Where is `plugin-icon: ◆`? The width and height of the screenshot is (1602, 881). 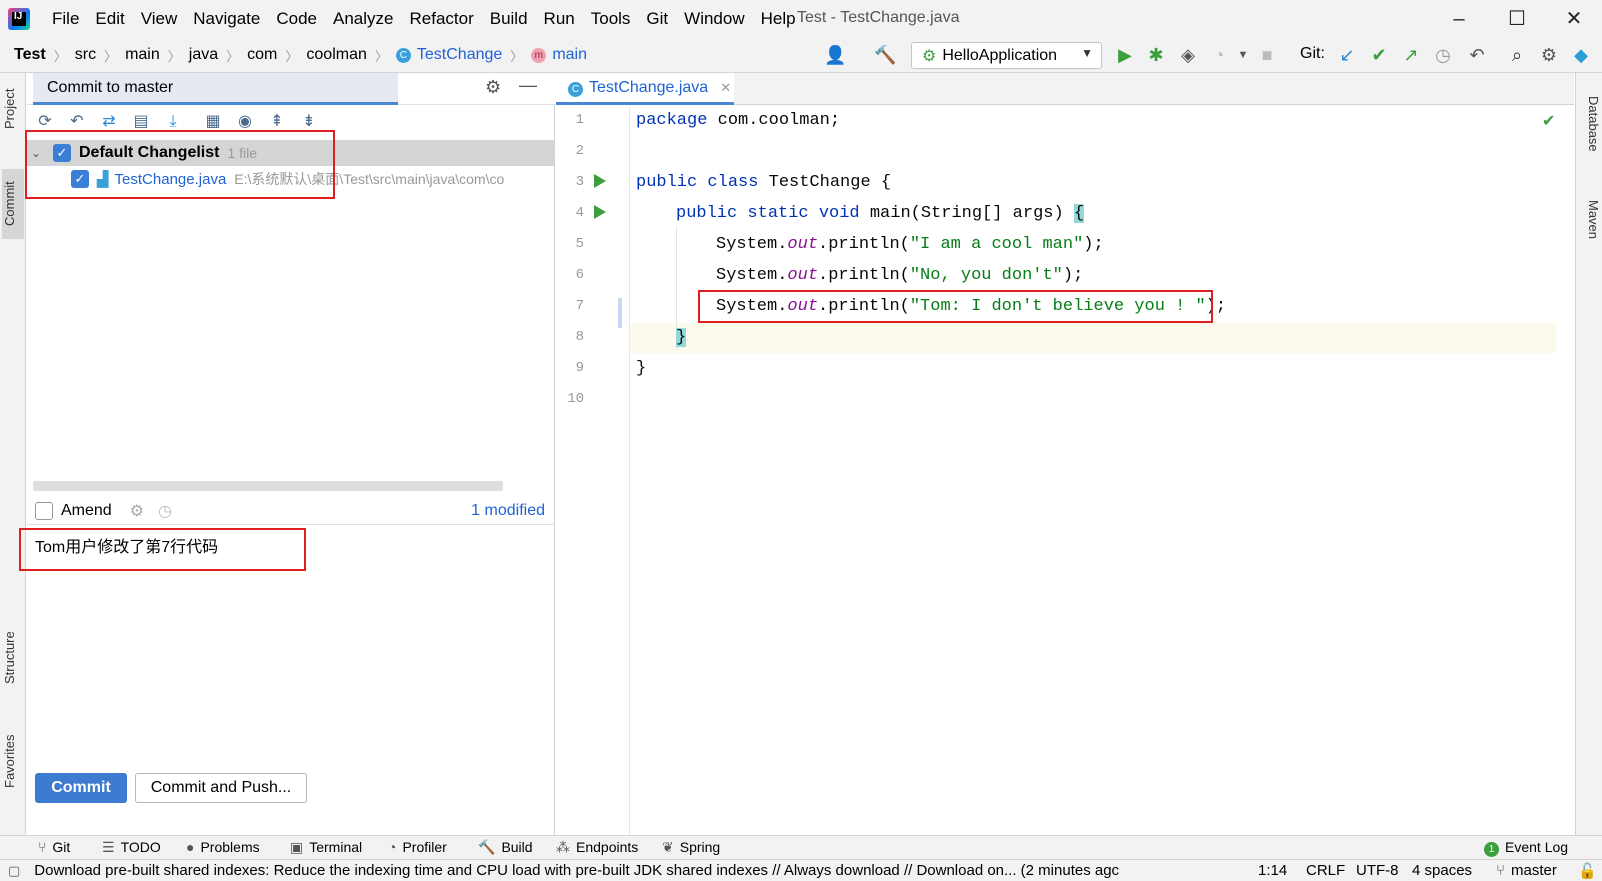 plugin-icon: ◆ is located at coordinates (1581, 55).